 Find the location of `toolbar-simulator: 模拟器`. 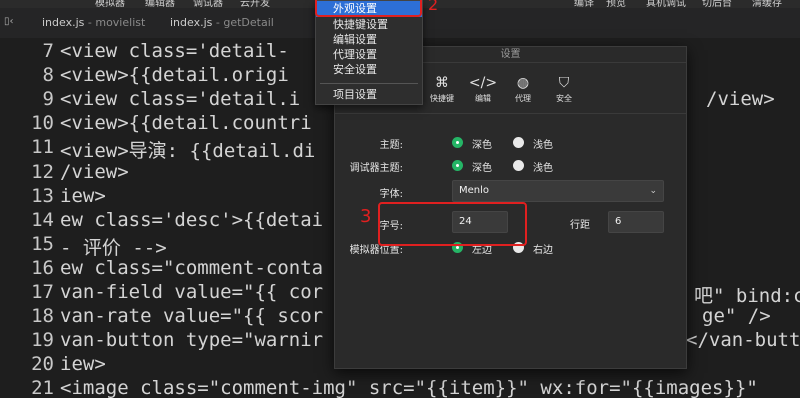

toolbar-simulator: 模拟器 is located at coordinates (110, 4).